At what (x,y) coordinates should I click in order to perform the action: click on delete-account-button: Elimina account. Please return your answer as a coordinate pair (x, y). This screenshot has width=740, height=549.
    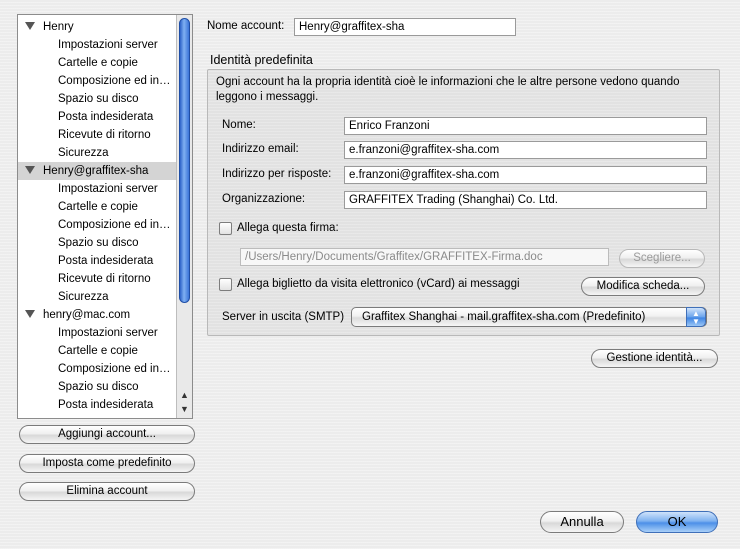
    Looking at the image, I should click on (107, 491).